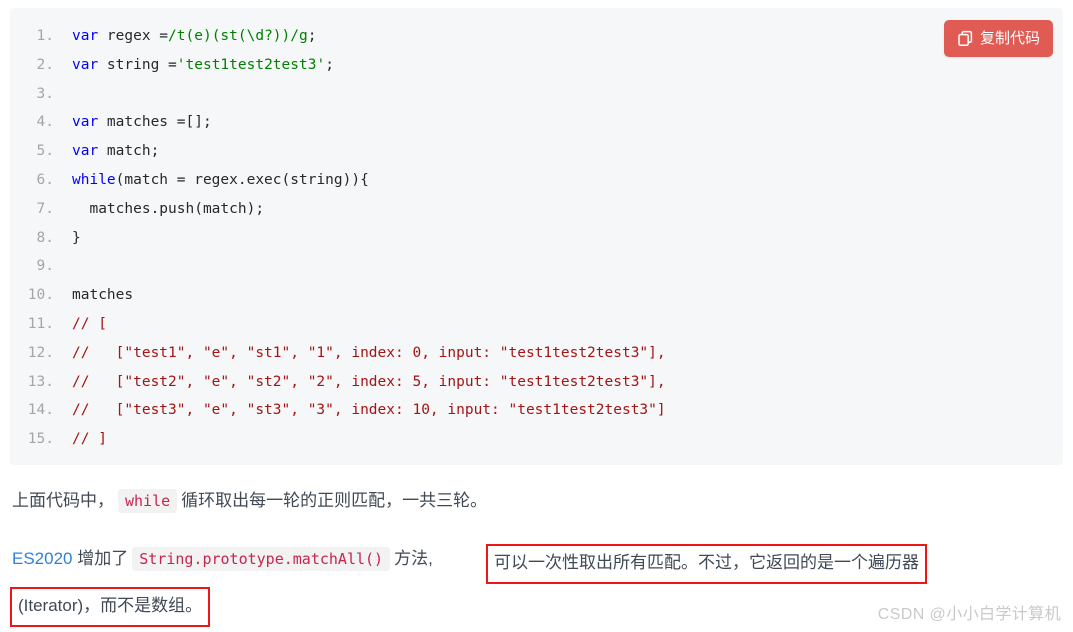 The height and width of the screenshot is (632, 1073). Describe the element at coordinates (536, 324) in the screenshot. I see `code-line: 11 // [` at that location.